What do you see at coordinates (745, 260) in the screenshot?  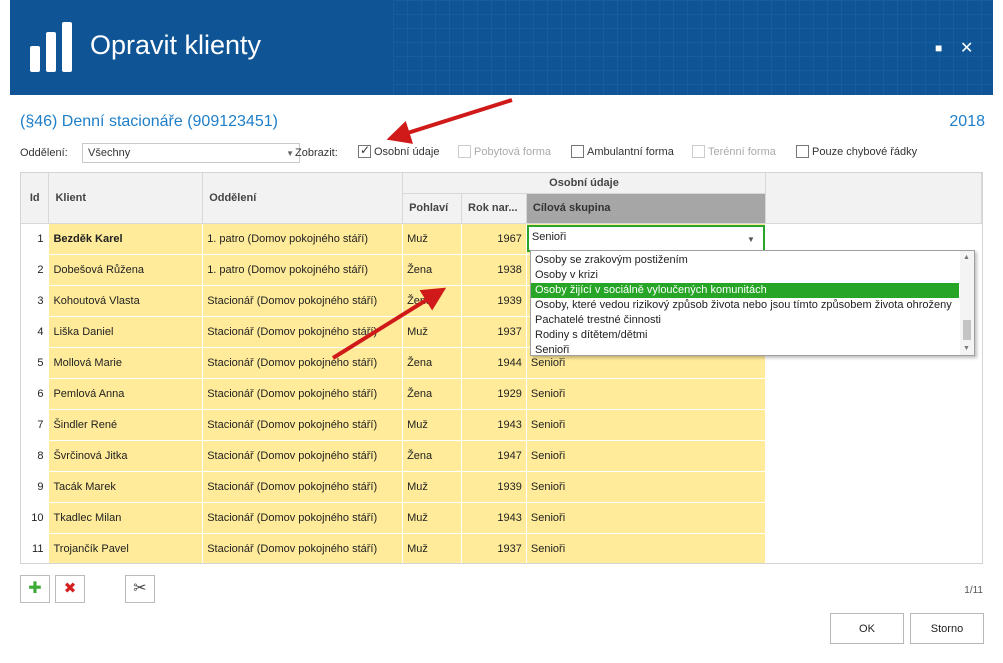 I see `dropdown-option: Osoby se zrakovým postižením` at bounding box center [745, 260].